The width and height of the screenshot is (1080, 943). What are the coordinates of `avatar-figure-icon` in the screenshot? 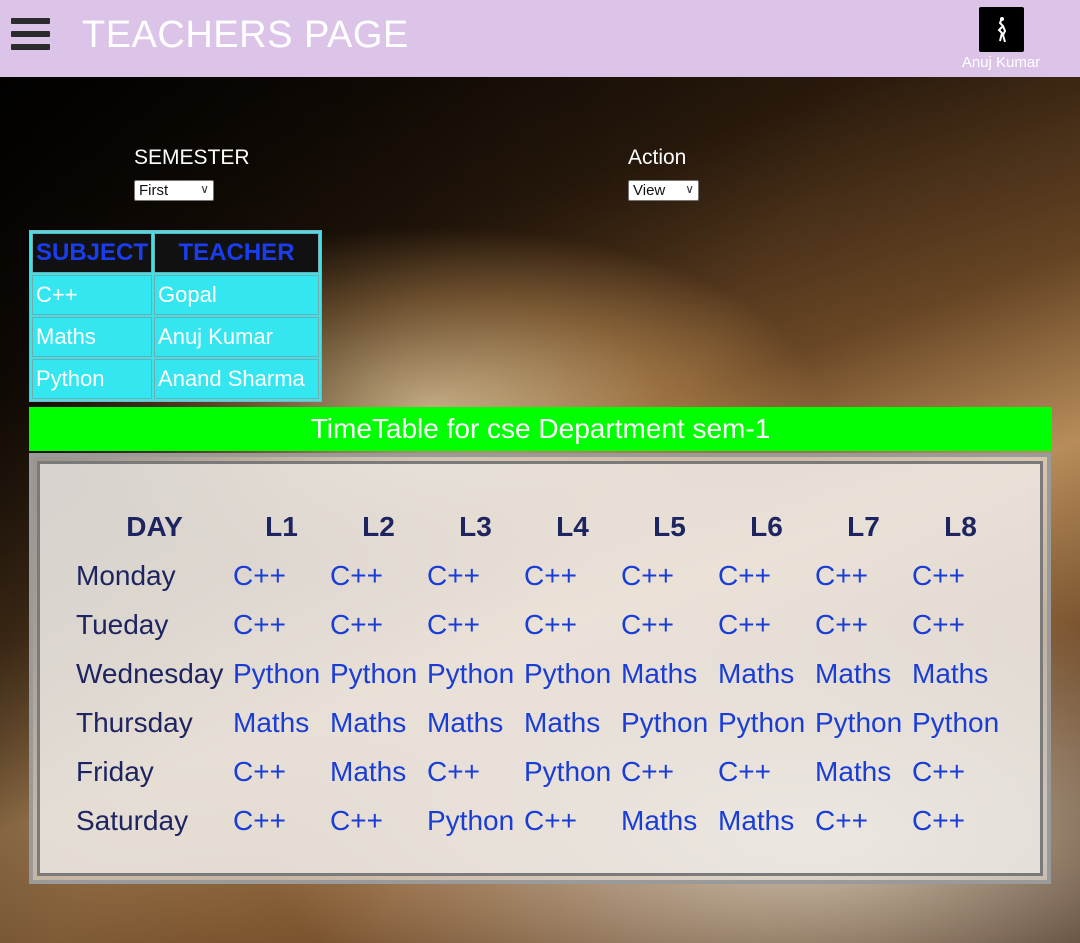 It's located at (1001, 29).